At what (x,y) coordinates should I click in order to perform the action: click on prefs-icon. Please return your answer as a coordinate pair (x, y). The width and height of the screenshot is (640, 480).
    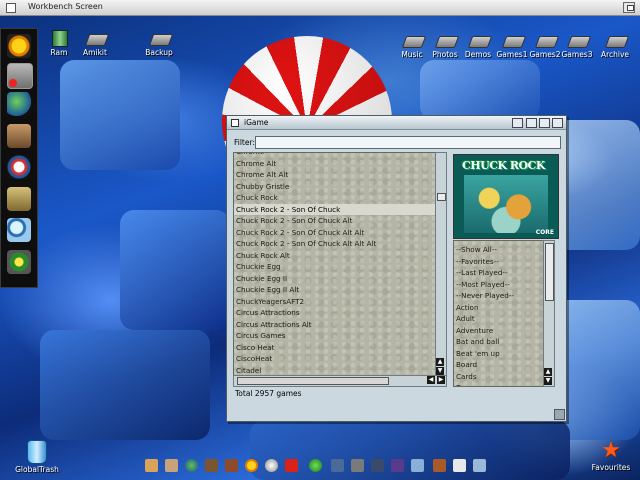
    Looking at the image, I should click on (20, 76).